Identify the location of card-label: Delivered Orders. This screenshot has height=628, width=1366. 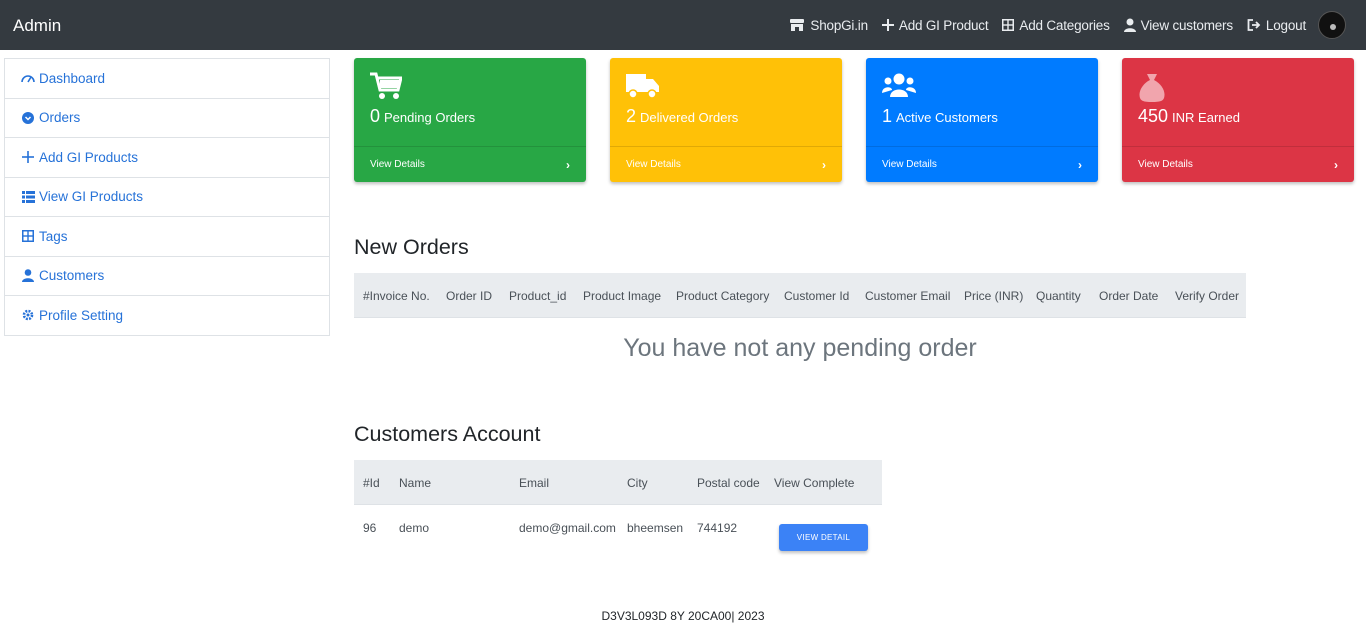
(689, 117).